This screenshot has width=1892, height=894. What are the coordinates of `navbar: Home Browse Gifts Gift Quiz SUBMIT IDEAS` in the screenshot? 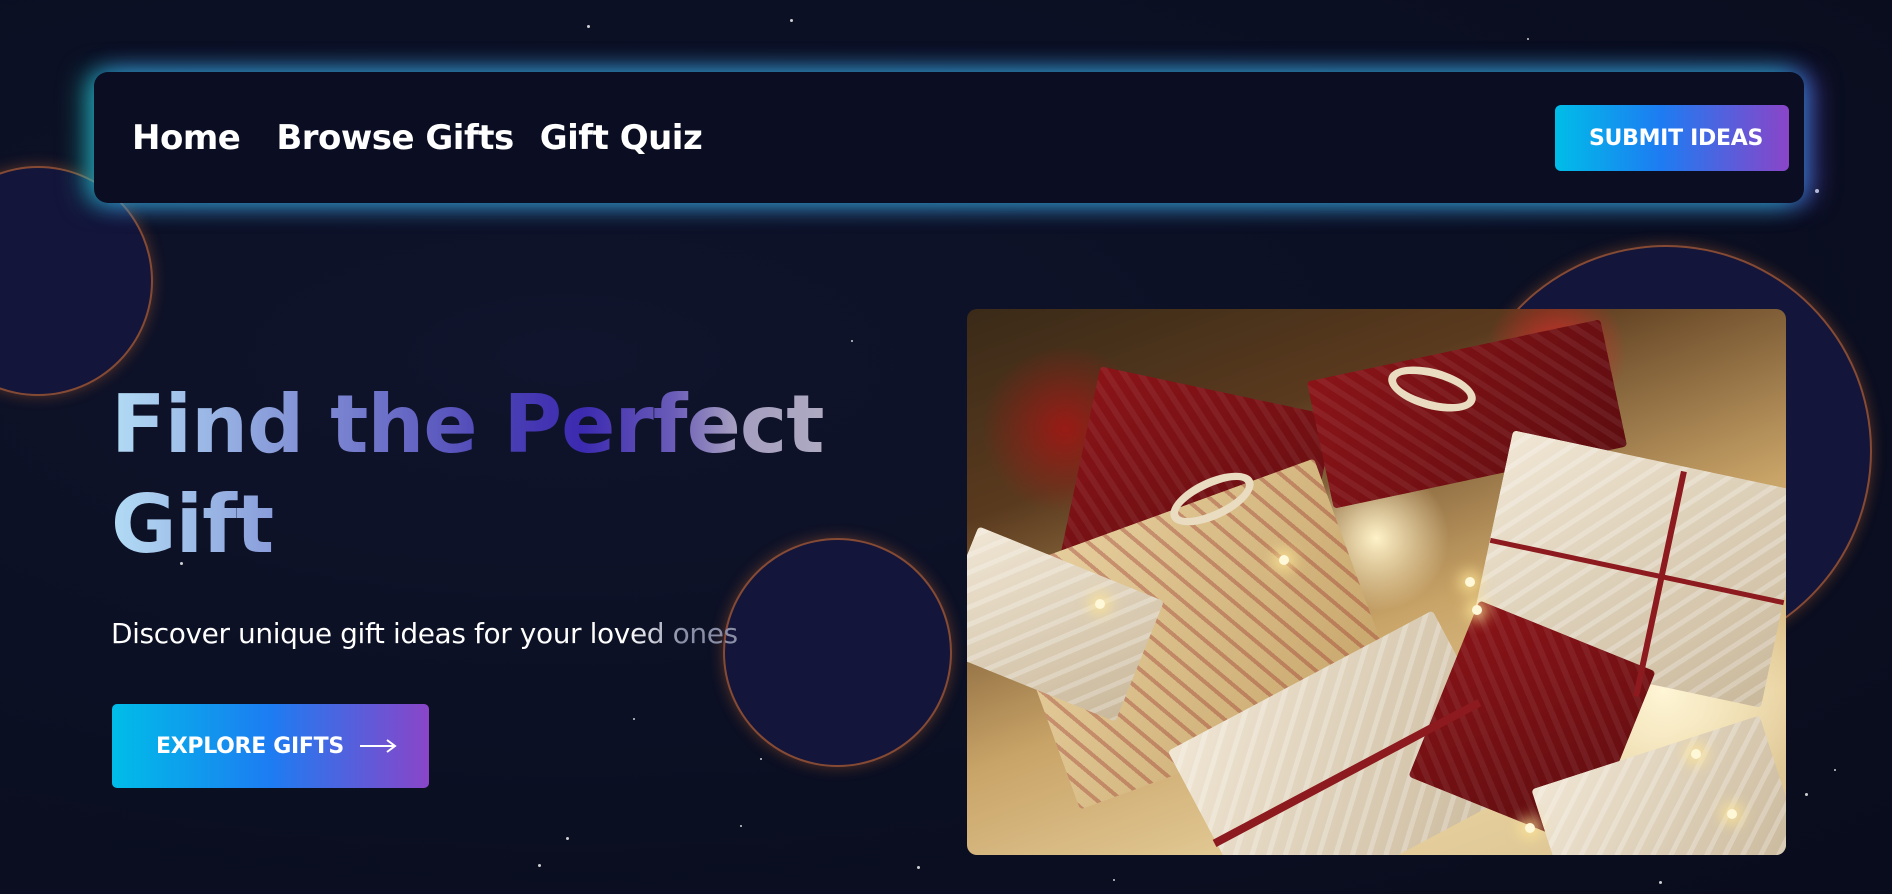 It's located at (949, 137).